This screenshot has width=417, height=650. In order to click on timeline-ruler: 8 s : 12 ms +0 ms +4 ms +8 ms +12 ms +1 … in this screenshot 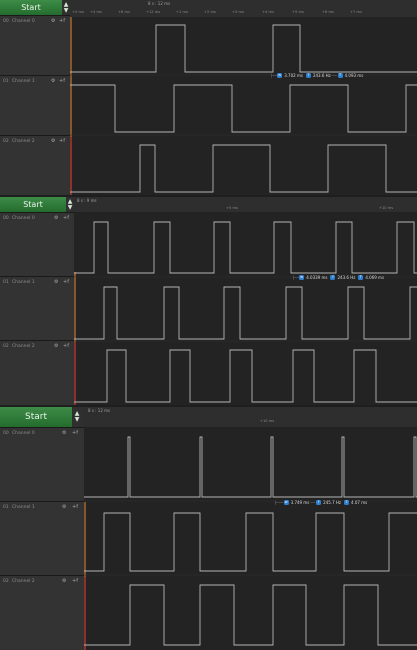, I will do `click(243, 9)`.